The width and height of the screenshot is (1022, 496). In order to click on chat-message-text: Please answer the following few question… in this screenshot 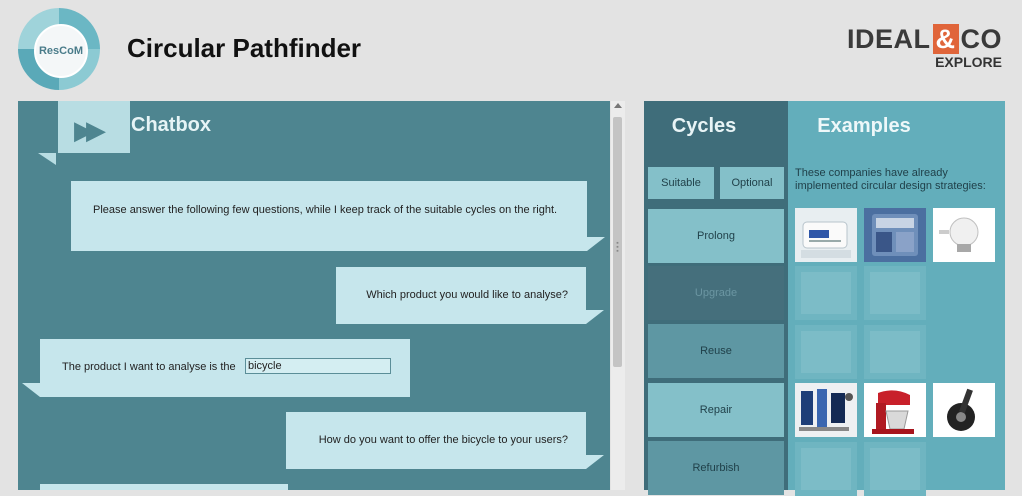, I will do `click(325, 210)`.